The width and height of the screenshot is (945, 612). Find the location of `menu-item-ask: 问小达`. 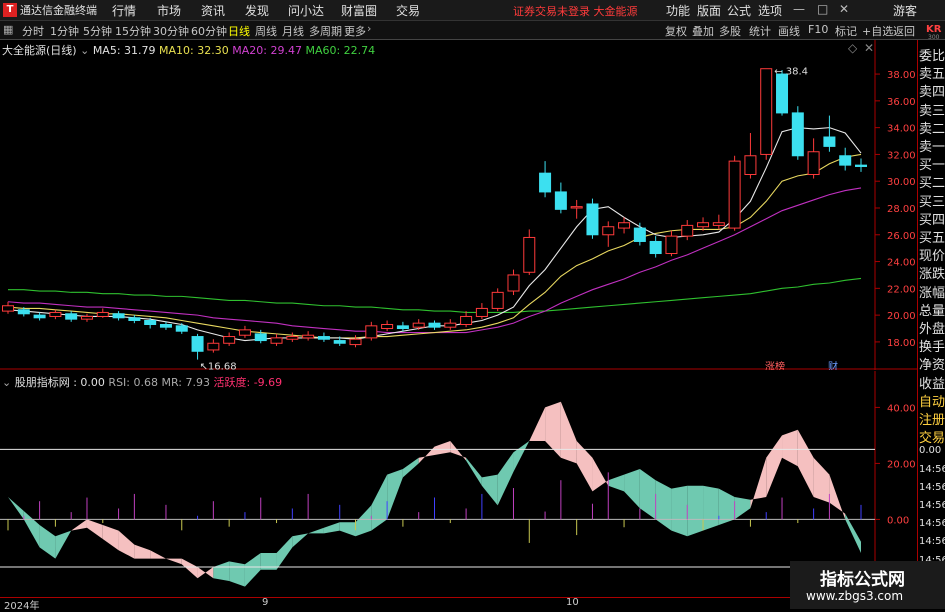

menu-item-ask: 问小达 is located at coordinates (306, 10).